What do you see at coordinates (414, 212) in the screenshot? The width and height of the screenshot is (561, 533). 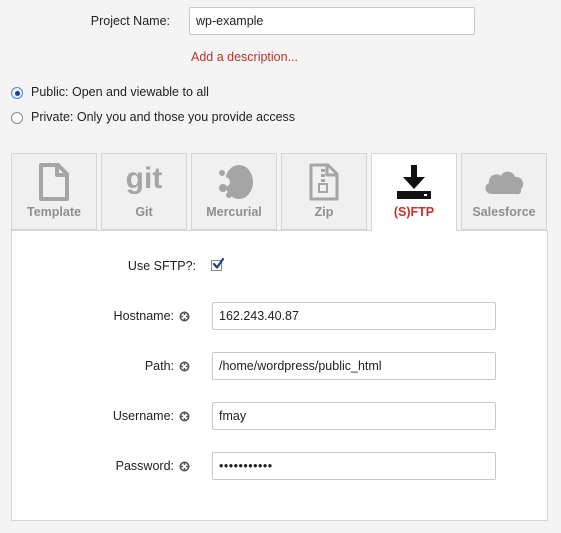 I see `tab-sftp-label: (S)FTP` at bounding box center [414, 212].